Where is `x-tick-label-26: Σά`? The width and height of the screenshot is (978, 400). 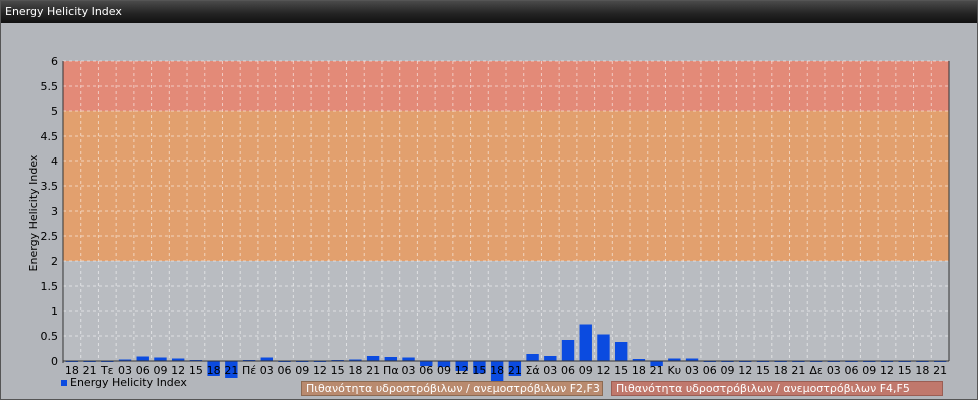
x-tick-label-26: Σά is located at coordinates (532, 370).